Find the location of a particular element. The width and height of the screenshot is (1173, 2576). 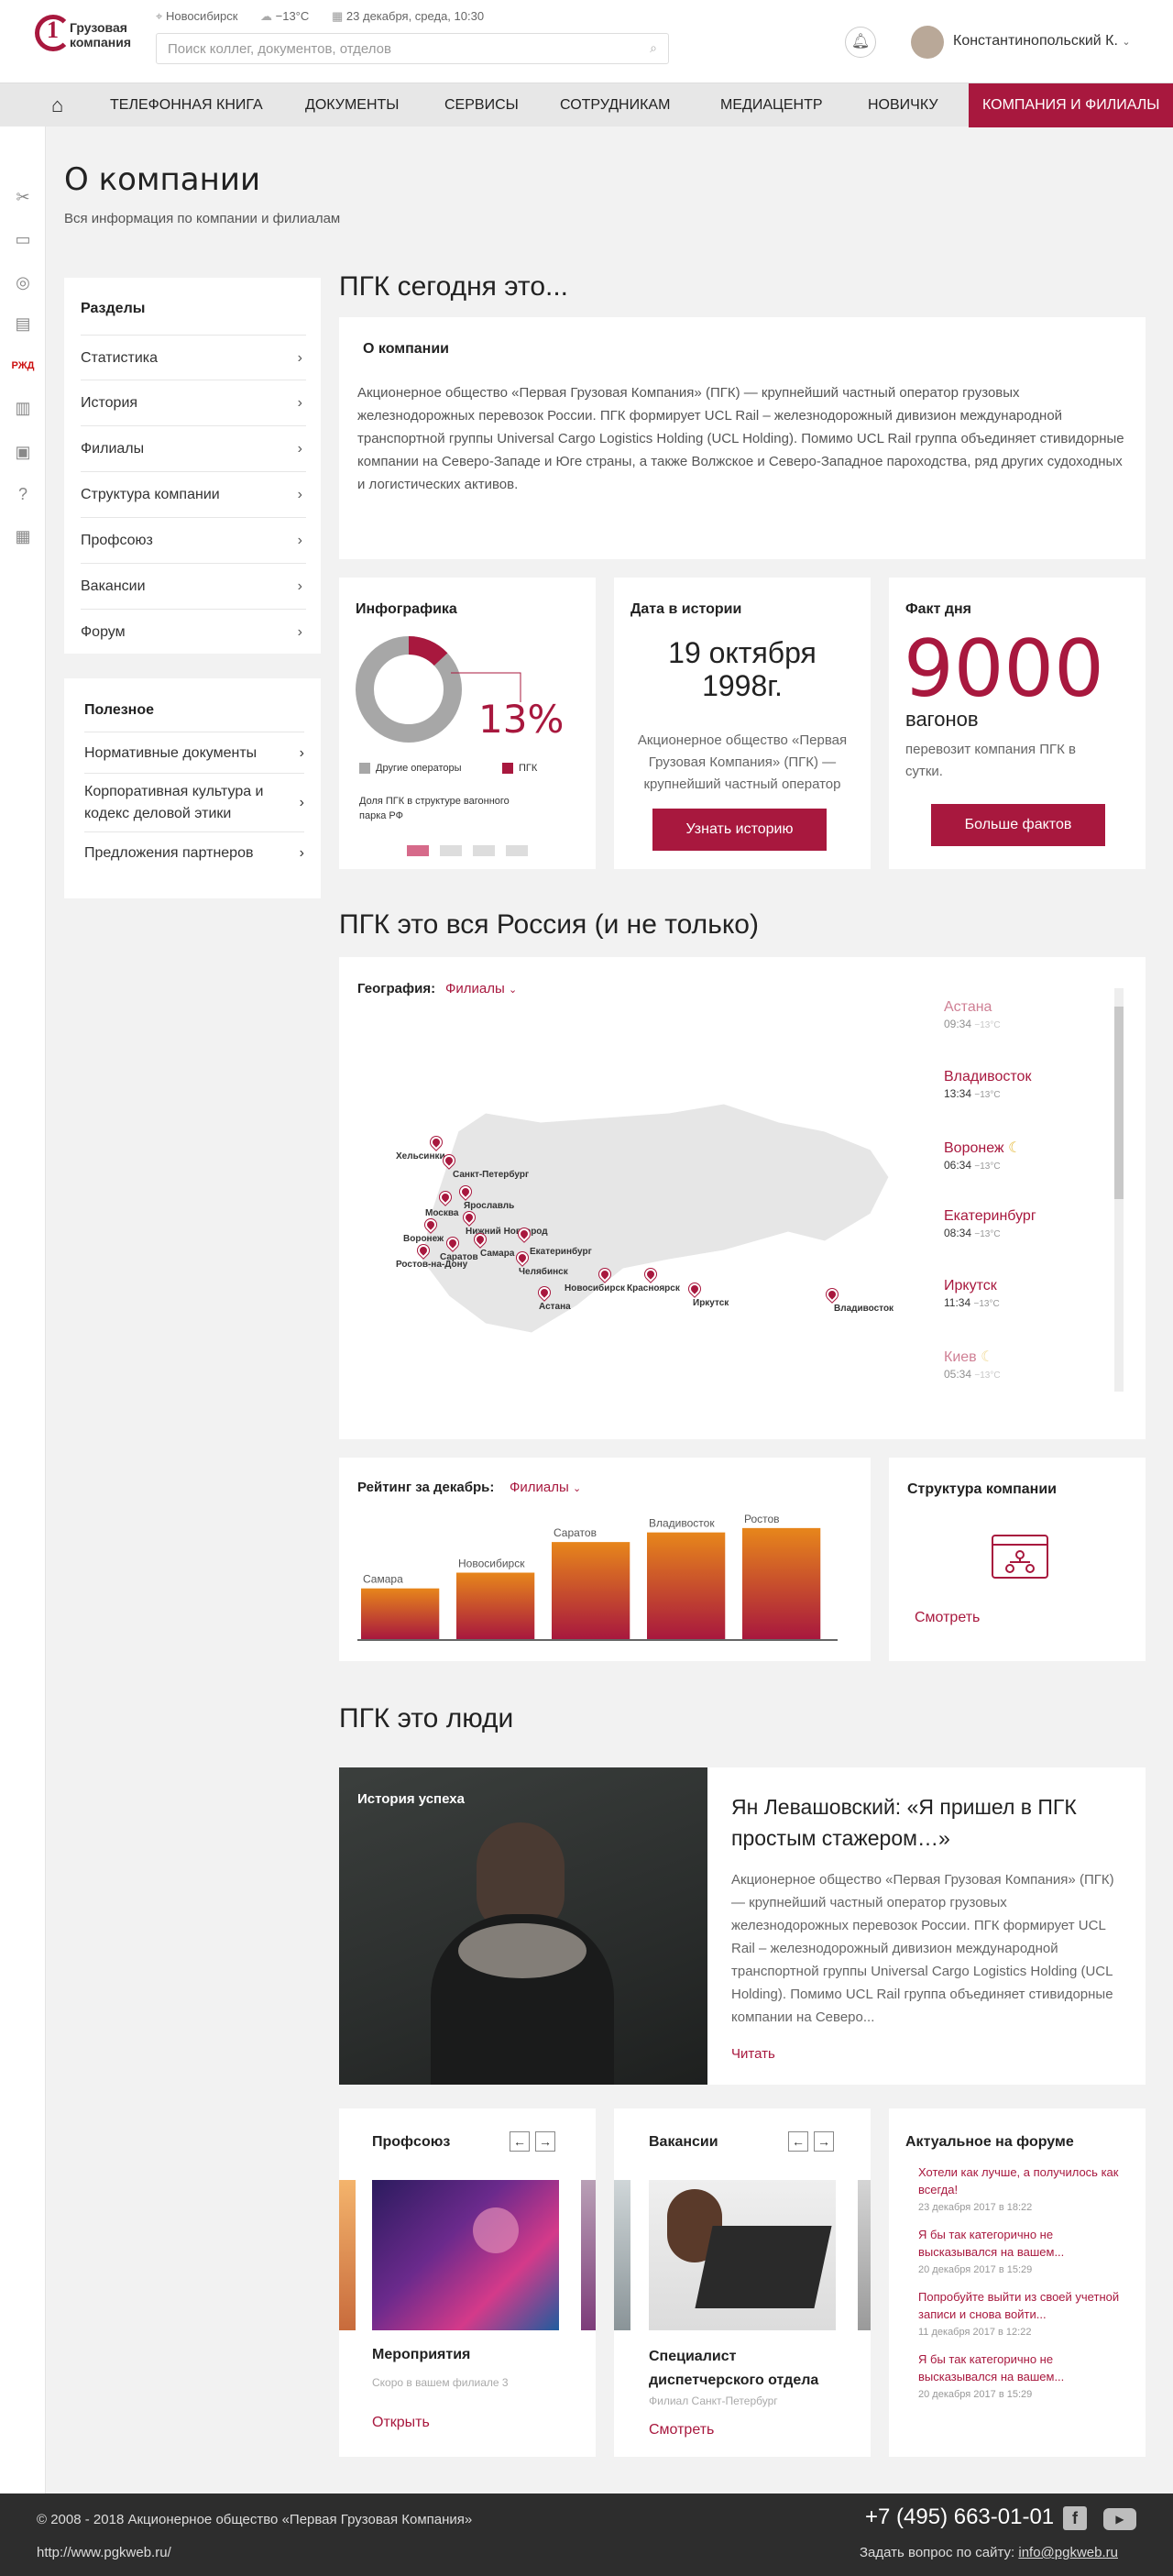

fact-button: Больше фактов is located at coordinates (1018, 825).